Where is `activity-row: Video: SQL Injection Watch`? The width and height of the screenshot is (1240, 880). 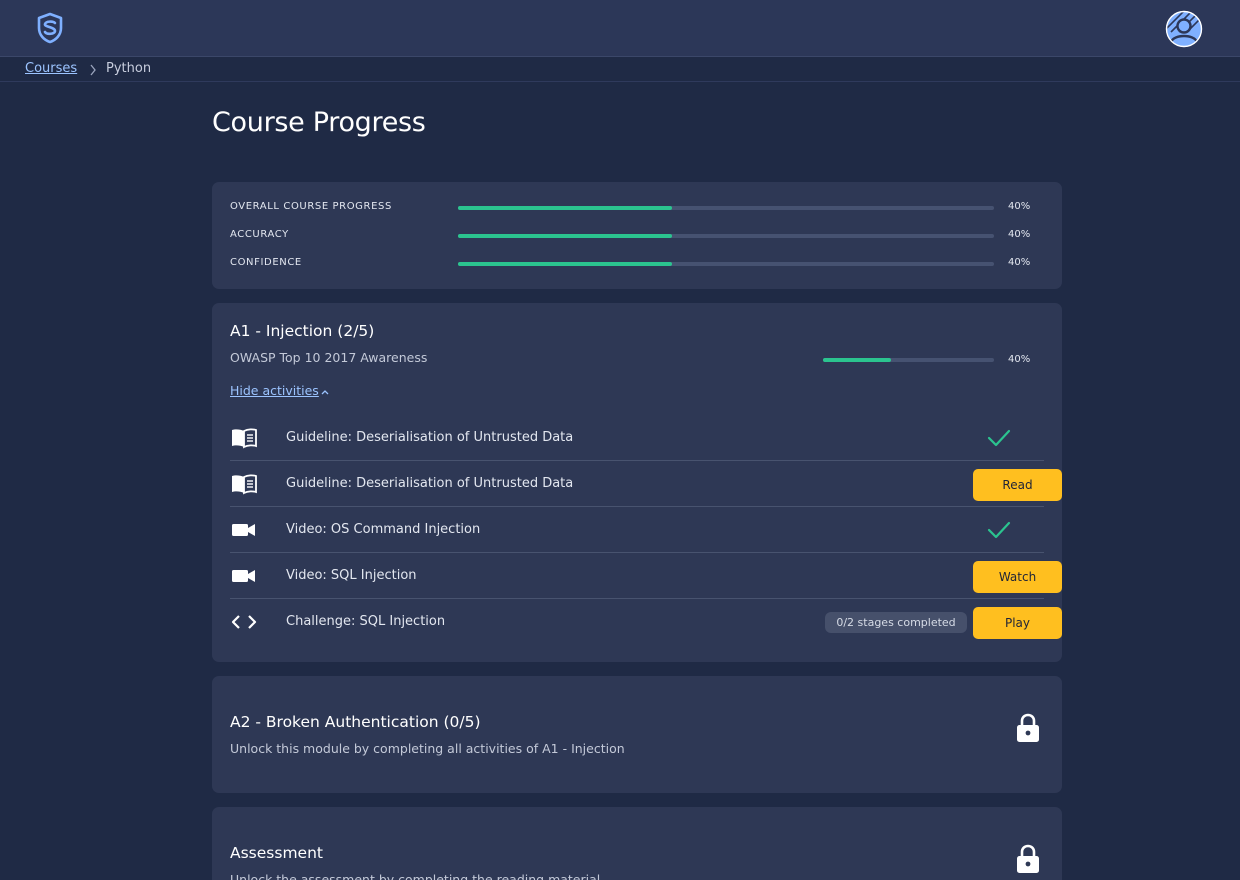
activity-row: Video: SQL Injection Watch is located at coordinates (646, 576).